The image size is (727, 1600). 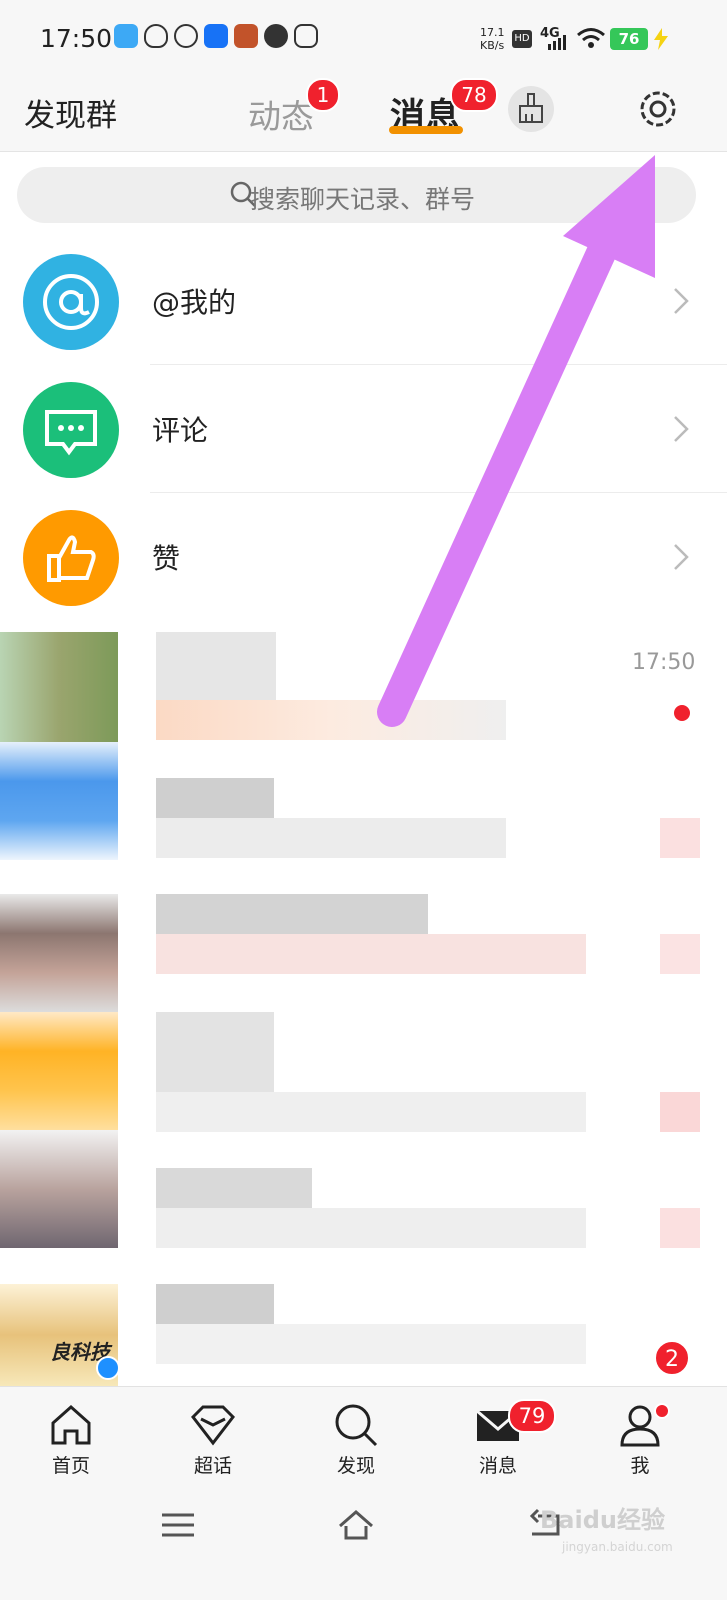 I want to click on signal-icon, so click(x=557, y=42).